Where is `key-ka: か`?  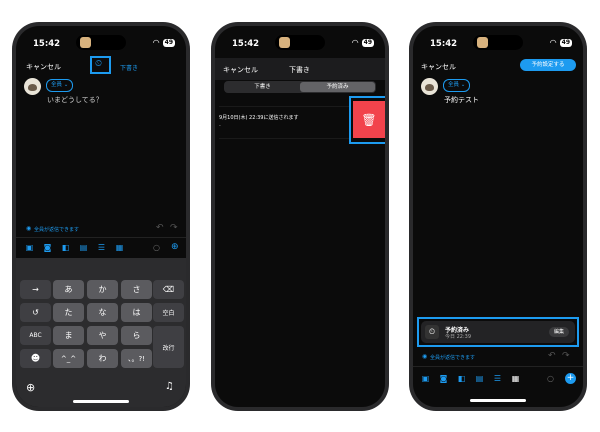
key-ka: か is located at coordinates (102, 289).